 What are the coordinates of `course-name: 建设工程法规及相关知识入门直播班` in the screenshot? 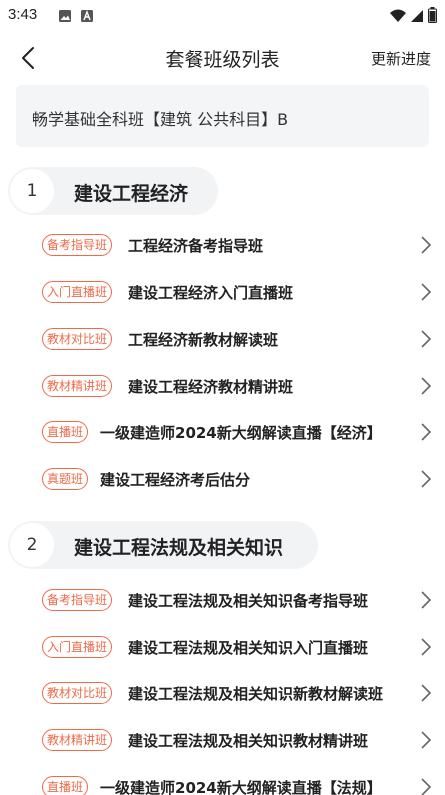 It's located at (248, 648).